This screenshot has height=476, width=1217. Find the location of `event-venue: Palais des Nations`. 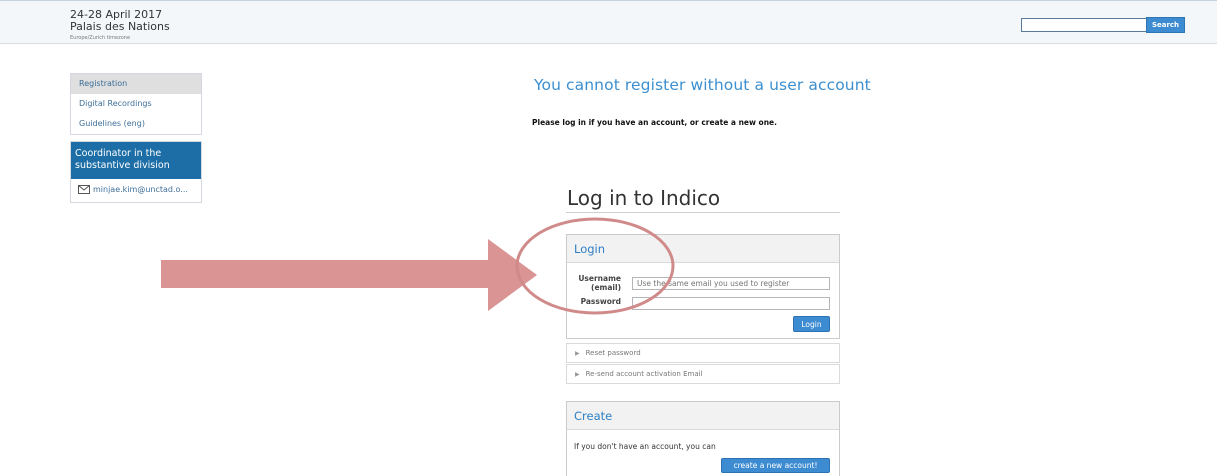

event-venue: Palais des Nations is located at coordinates (120, 26).